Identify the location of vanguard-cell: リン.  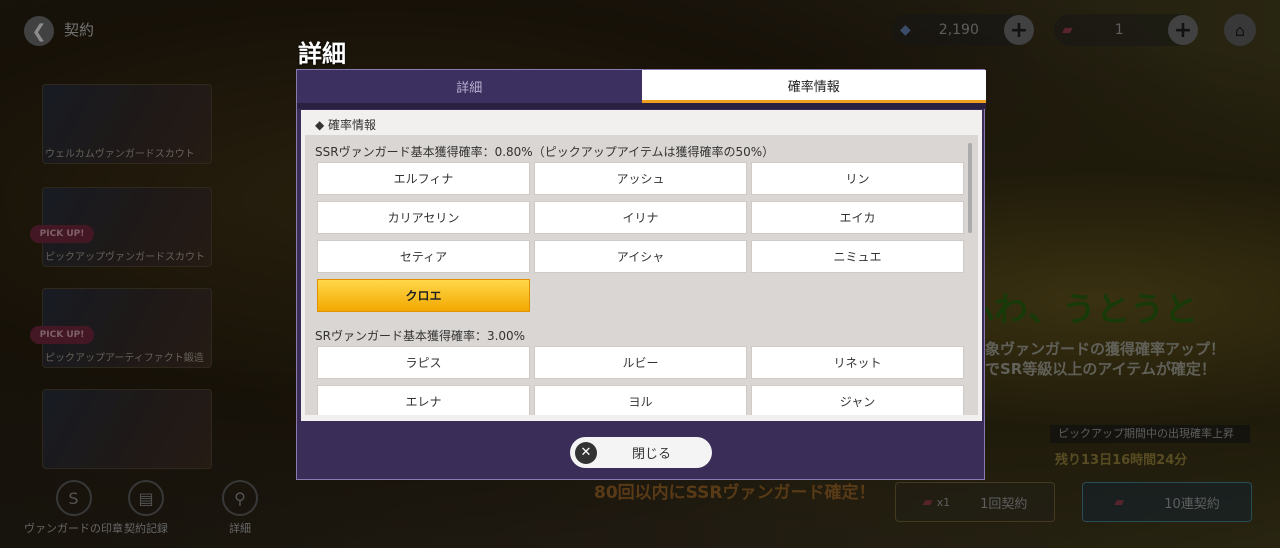
(857, 178).